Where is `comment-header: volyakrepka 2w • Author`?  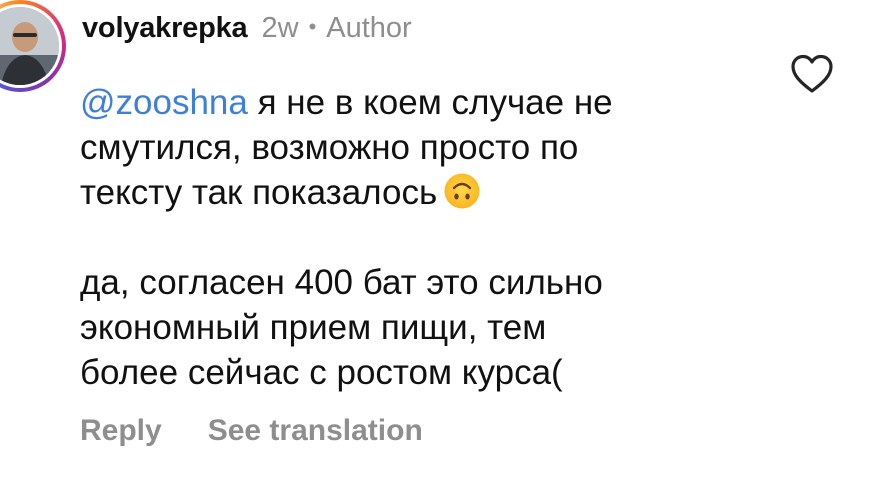 comment-header: volyakrepka 2w • Author is located at coordinates (247, 32).